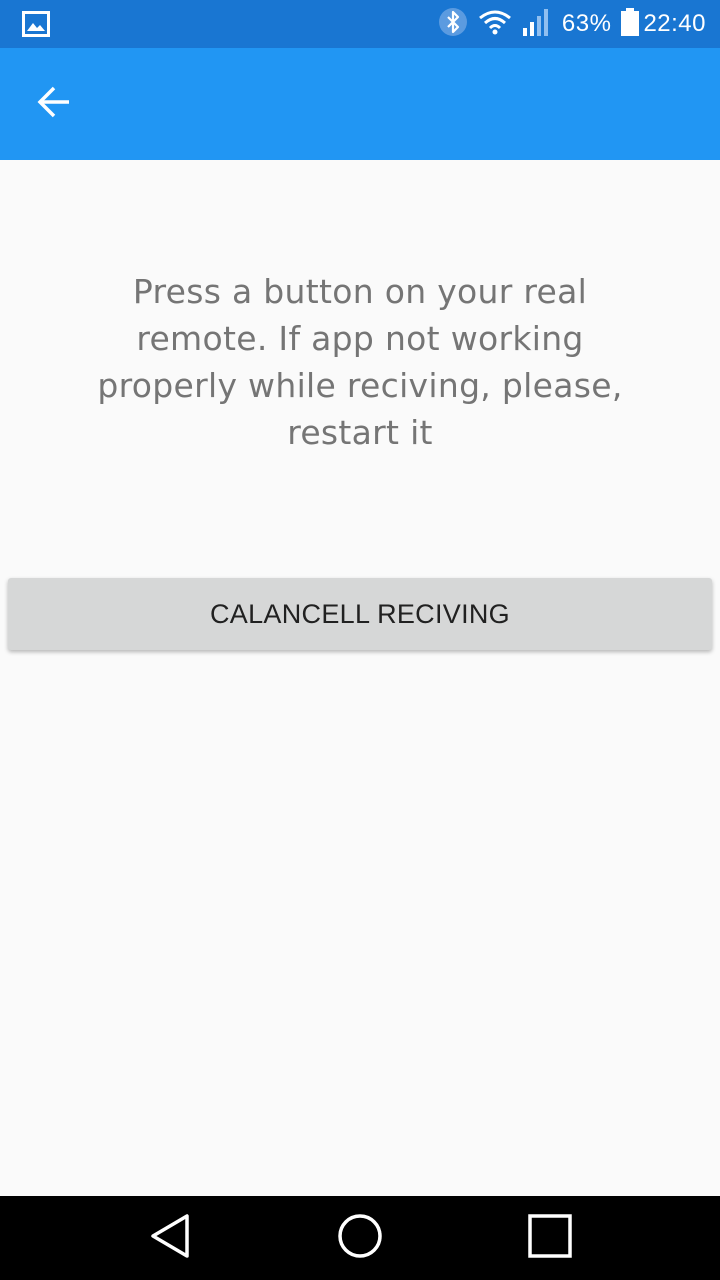 The image size is (720, 1280). What do you see at coordinates (537, 24) in the screenshot?
I see `cell-signal-icon` at bounding box center [537, 24].